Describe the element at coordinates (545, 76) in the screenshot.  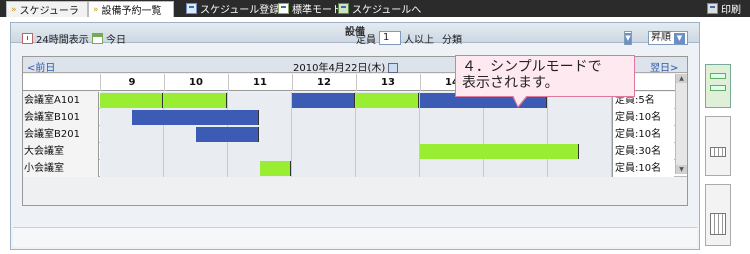
I see `tutorial-callout: ４．シンプルモードで 表示されます。` at that location.